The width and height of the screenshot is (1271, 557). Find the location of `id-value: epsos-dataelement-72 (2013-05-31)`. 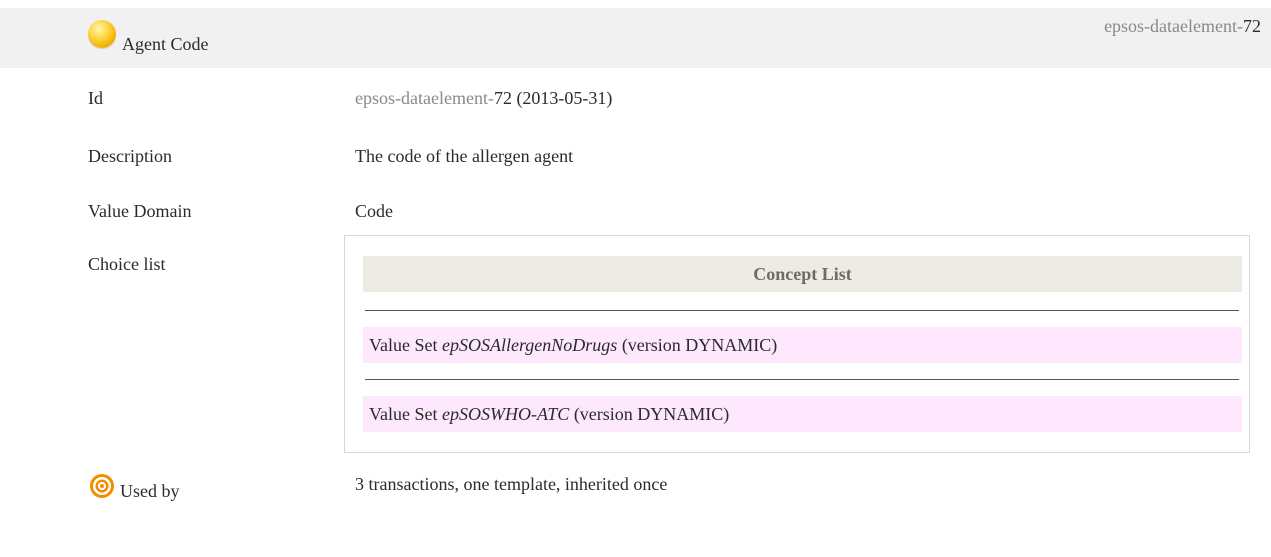

id-value: epsos-dataelement-72 (2013-05-31) is located at coordinates (483, 98).